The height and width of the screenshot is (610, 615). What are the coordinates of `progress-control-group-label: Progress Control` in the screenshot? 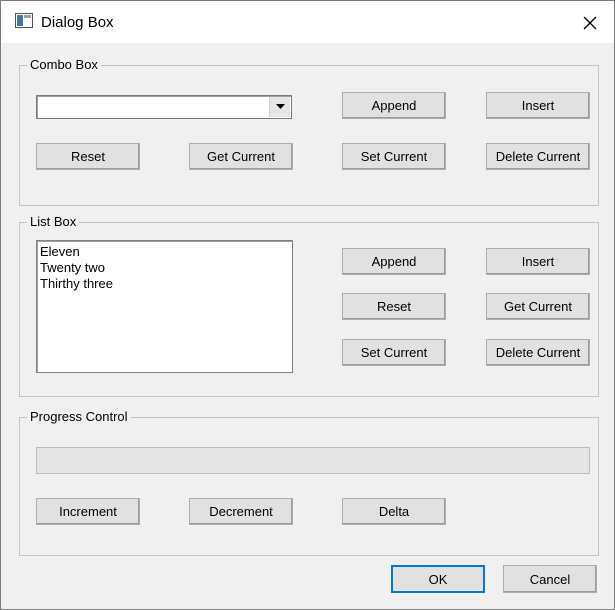 It's located at (79, 417).